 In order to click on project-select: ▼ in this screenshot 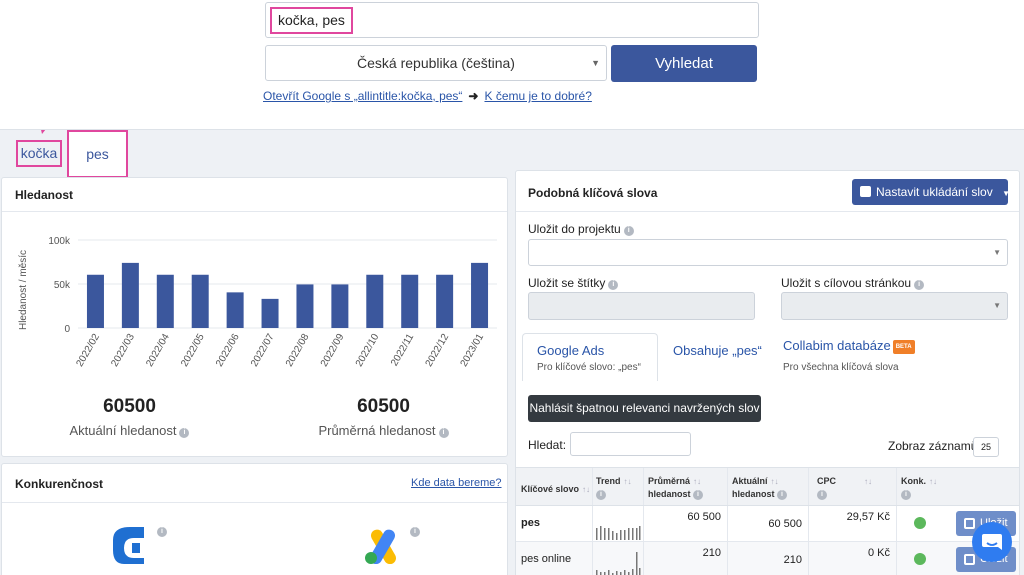, I will do `click(768, 252)`.